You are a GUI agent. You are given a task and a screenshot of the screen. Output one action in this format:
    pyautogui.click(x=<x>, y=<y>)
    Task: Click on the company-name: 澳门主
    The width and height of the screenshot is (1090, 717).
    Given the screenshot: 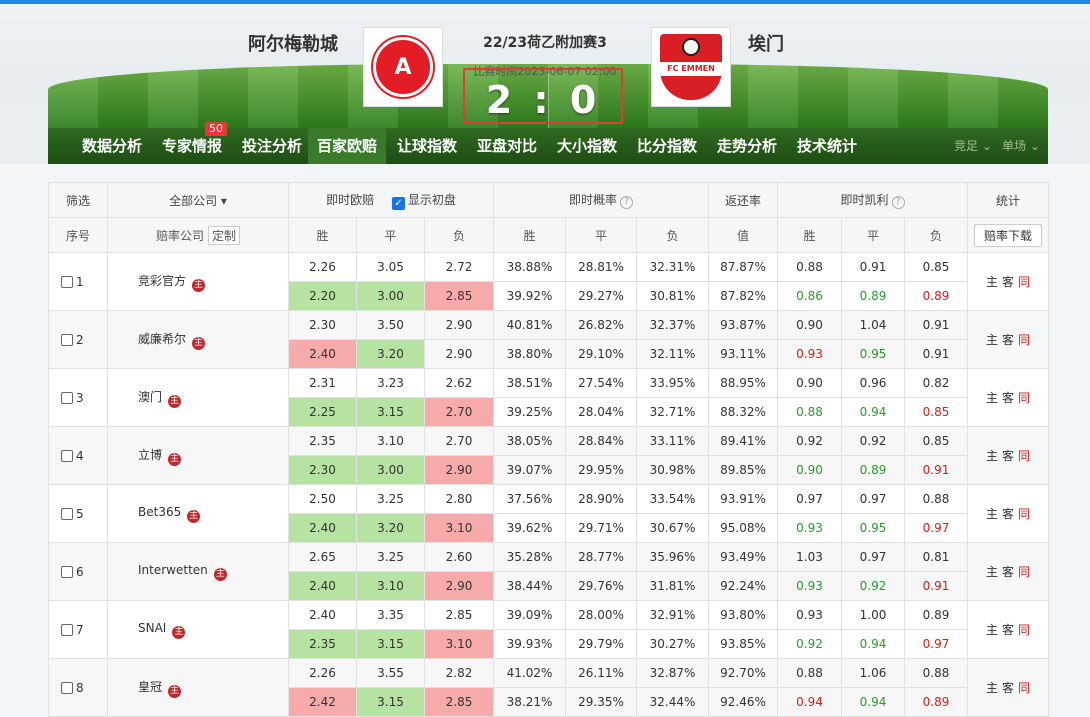 What is the action you would take?
    pyautogui.click(x=198, y=397)
    